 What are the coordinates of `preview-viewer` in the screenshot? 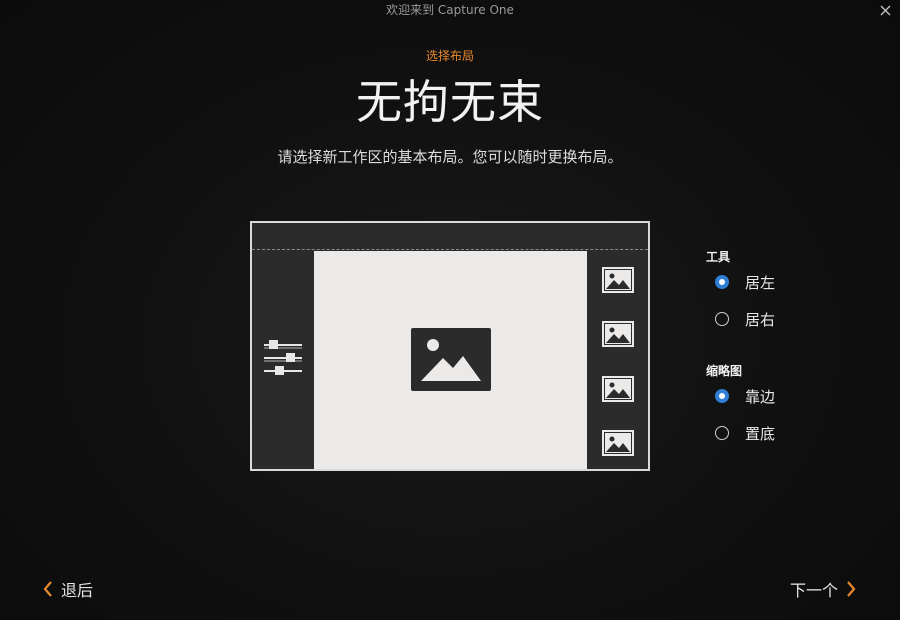 It's located at (450, 360).